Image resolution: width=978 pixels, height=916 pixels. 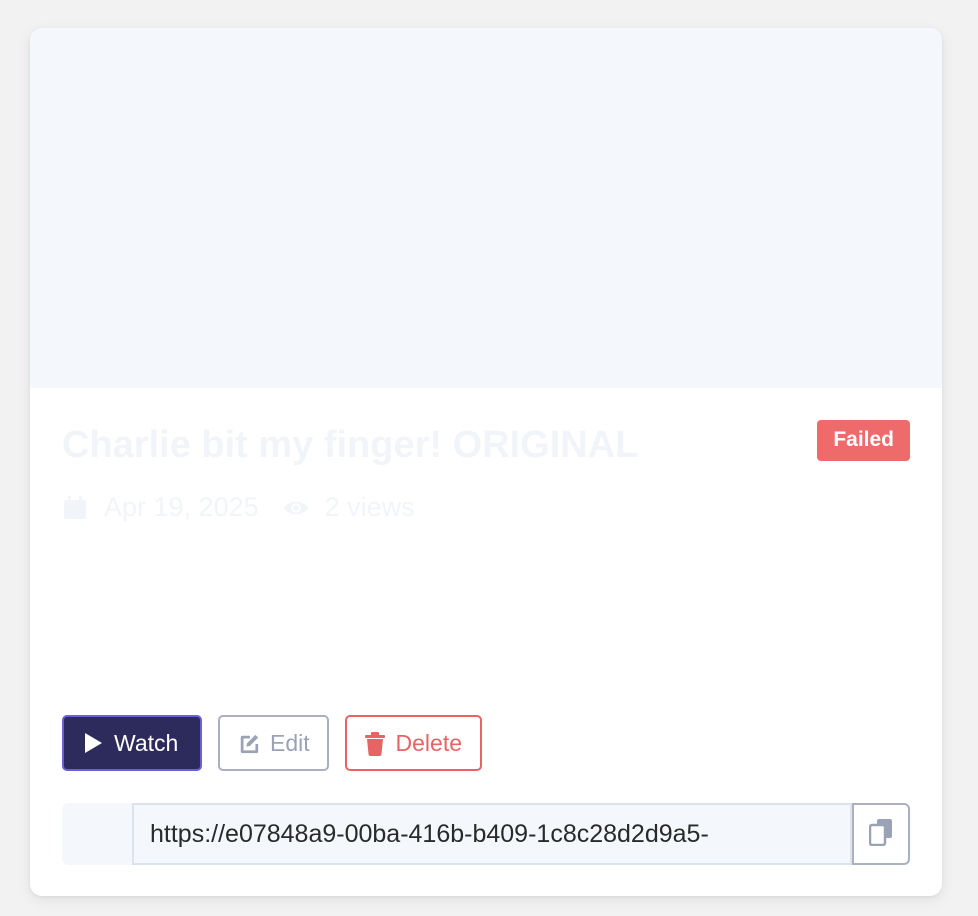 What do you see at coordinates (863, 440) in the screenshot?
I see `status-badge: Failed` at bounding box center [863, 440].